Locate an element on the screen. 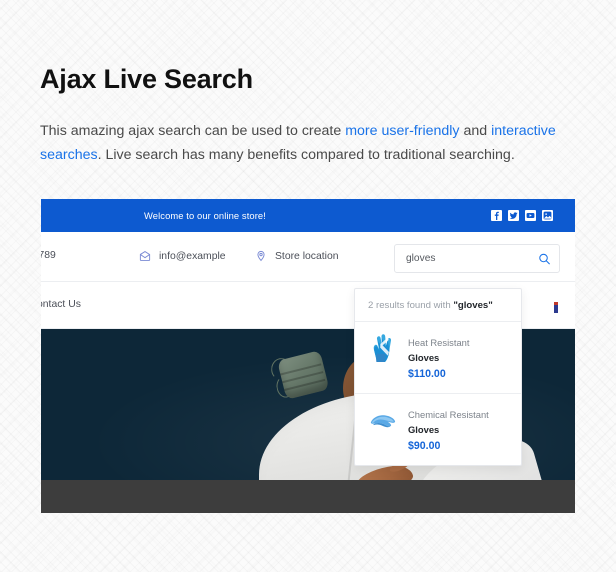 The image size is (616, 572). mask-body is located at coordinates (303, 375).